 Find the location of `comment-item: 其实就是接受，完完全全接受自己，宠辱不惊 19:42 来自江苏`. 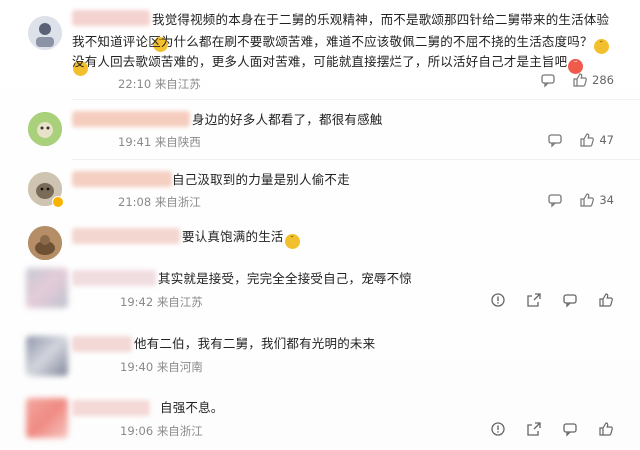

comment-item: 其实就是接受，完完全全接受自己，宠辱不惊 19:42 来自江苏 is located at coordinates (320, 291).